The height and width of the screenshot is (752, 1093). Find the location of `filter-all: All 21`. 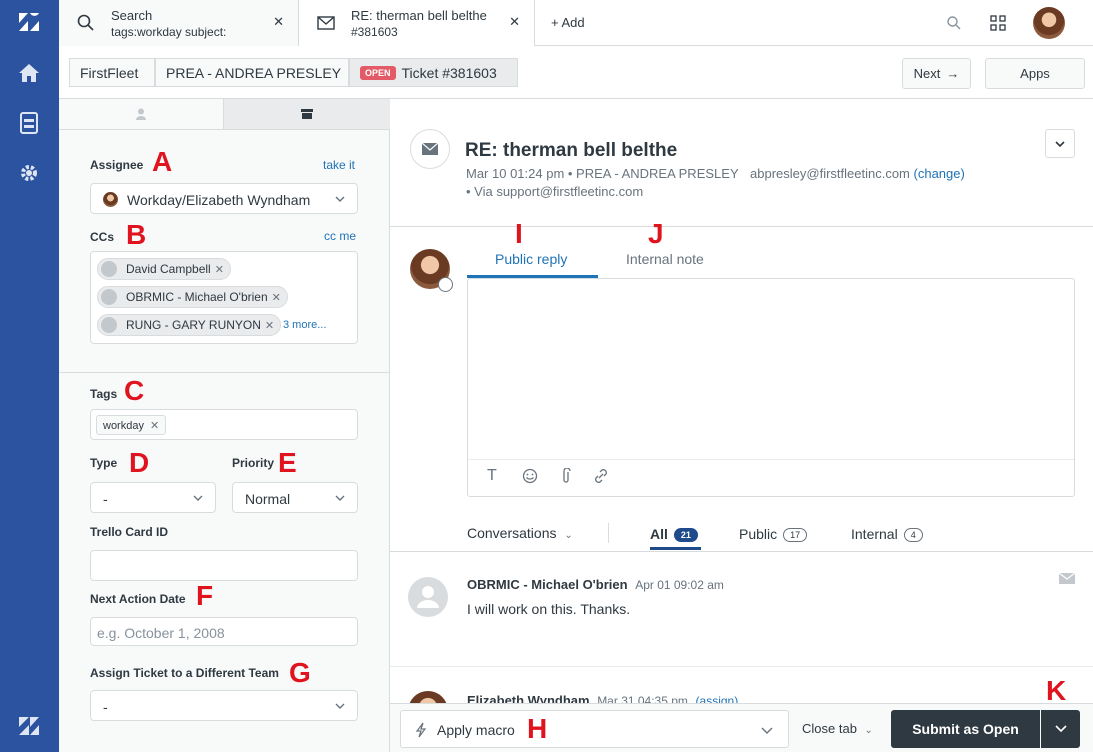

filter-all: All 21 is located at coordinates (674, 534).